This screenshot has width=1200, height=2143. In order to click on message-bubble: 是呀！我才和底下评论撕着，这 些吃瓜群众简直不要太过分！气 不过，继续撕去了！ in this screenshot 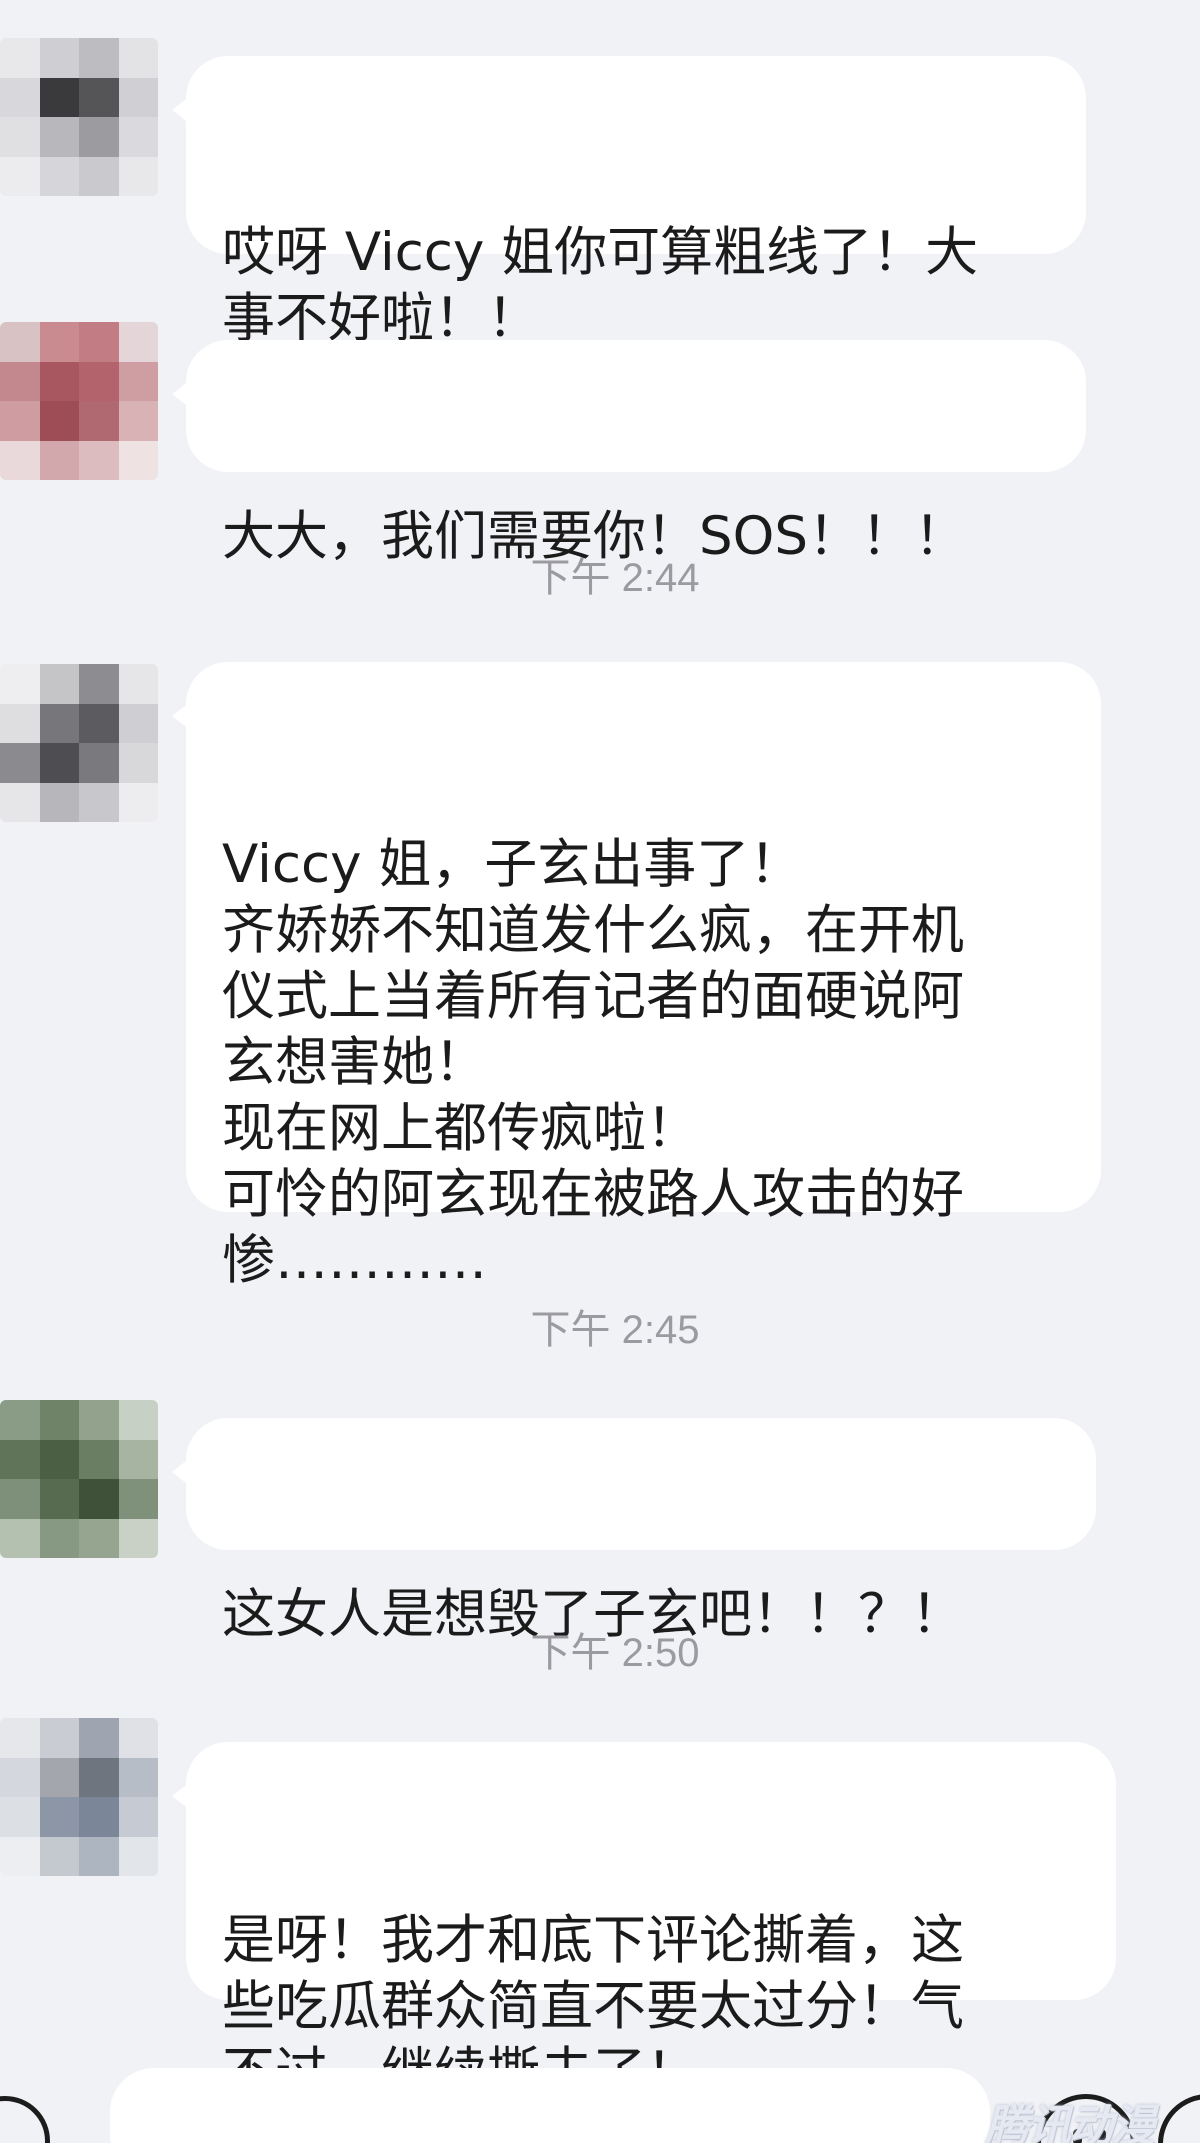, I will do `click(644, 1922)`.